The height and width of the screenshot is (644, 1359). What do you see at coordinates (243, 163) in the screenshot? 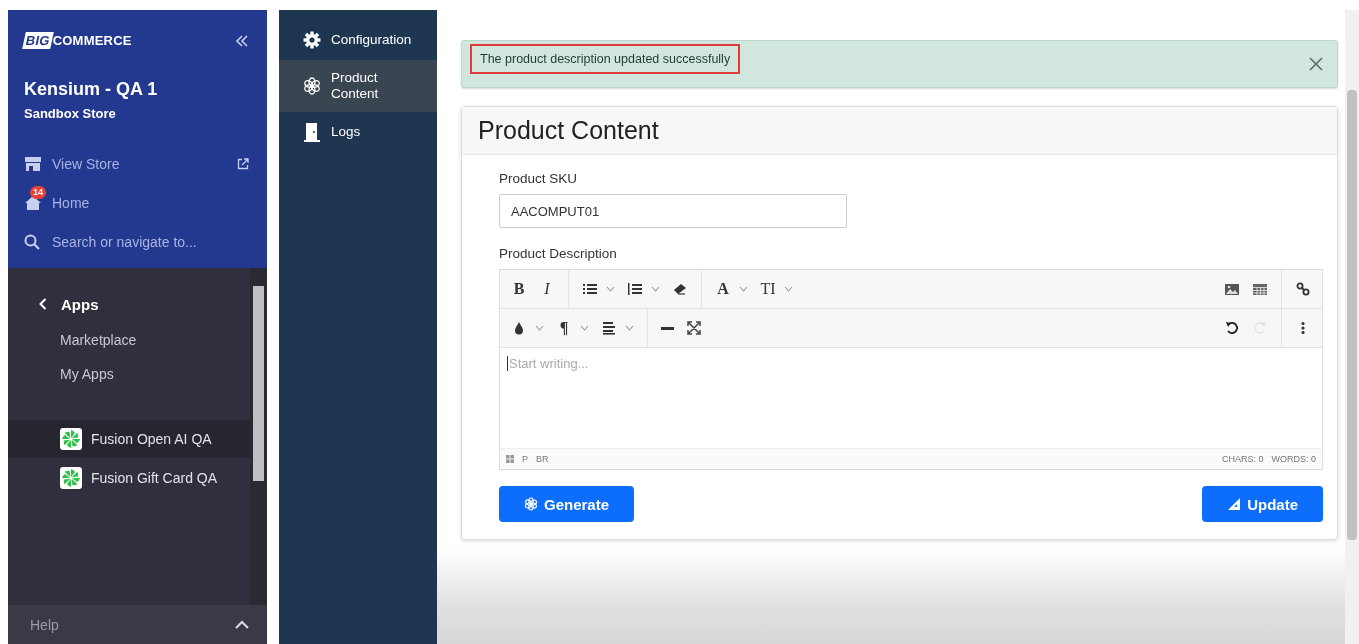
I see `external-link-icon` at bounding box center [243, 163].